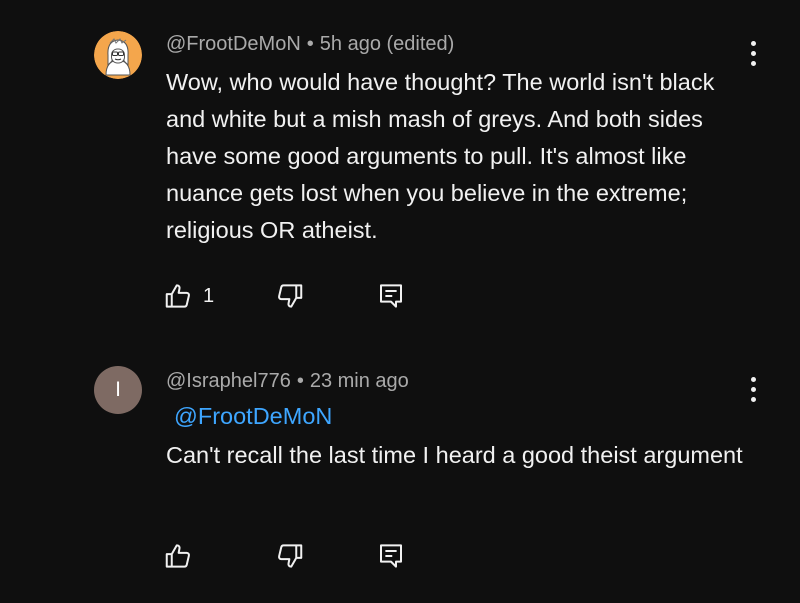 The width and height of the screenshot is (800, 603). I want to click on thumbs-up-icon, so click(177, 556).